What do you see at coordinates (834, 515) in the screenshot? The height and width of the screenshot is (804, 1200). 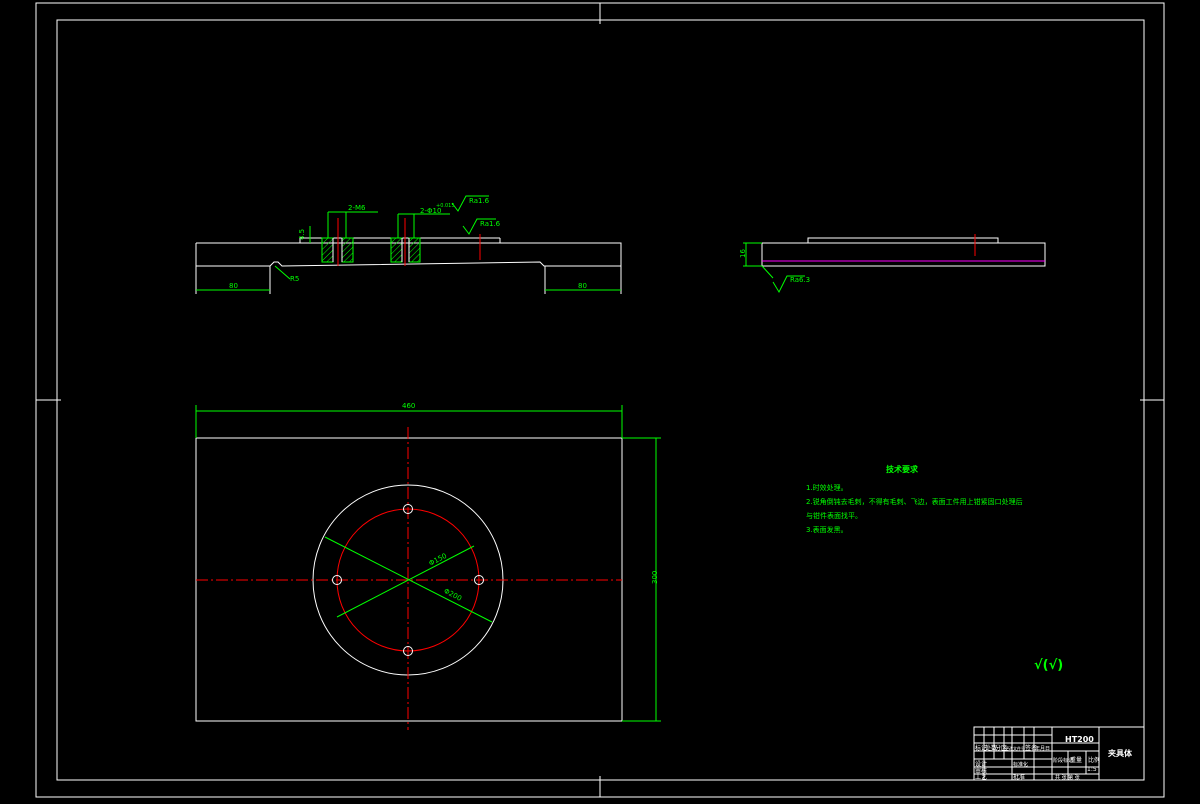 I see `tech-req-line-3: 与钳件表面找平。` at bounding box center [834, 515].